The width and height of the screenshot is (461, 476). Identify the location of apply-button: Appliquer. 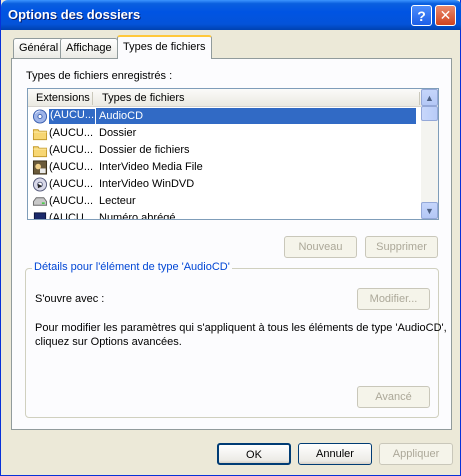
(416, 454).